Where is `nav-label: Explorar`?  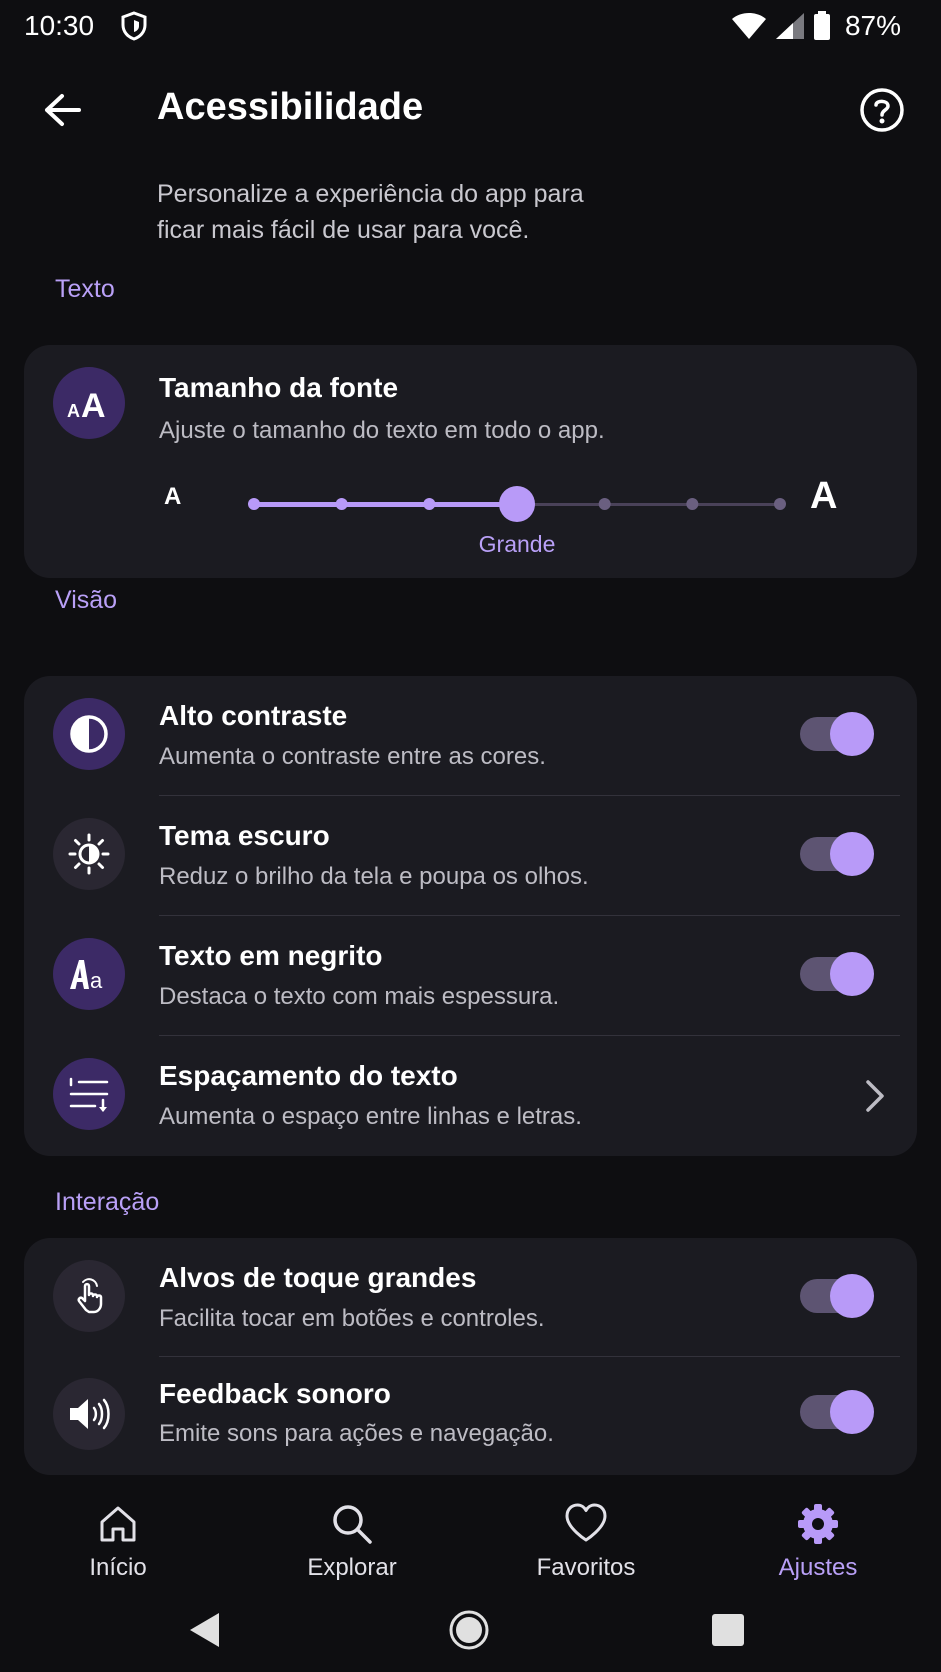 nav-label: Explorar is located at coordinates (352, 1567).